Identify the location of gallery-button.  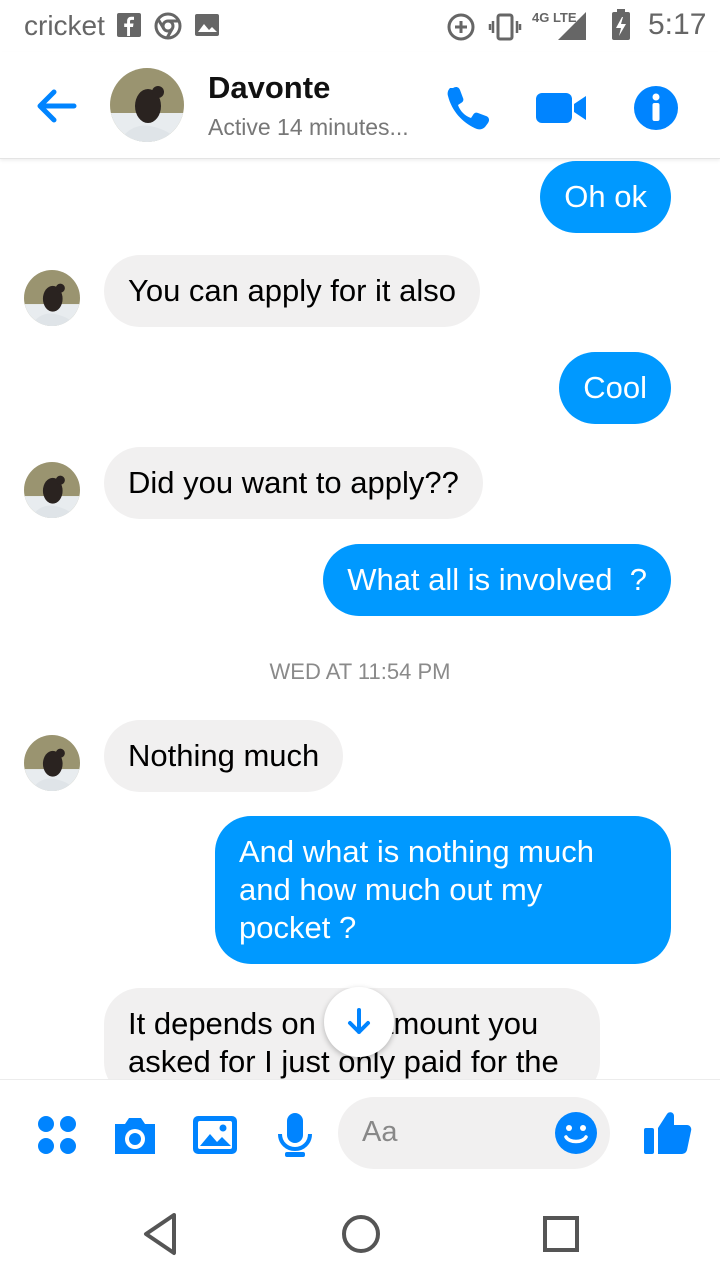
(215, 1135).